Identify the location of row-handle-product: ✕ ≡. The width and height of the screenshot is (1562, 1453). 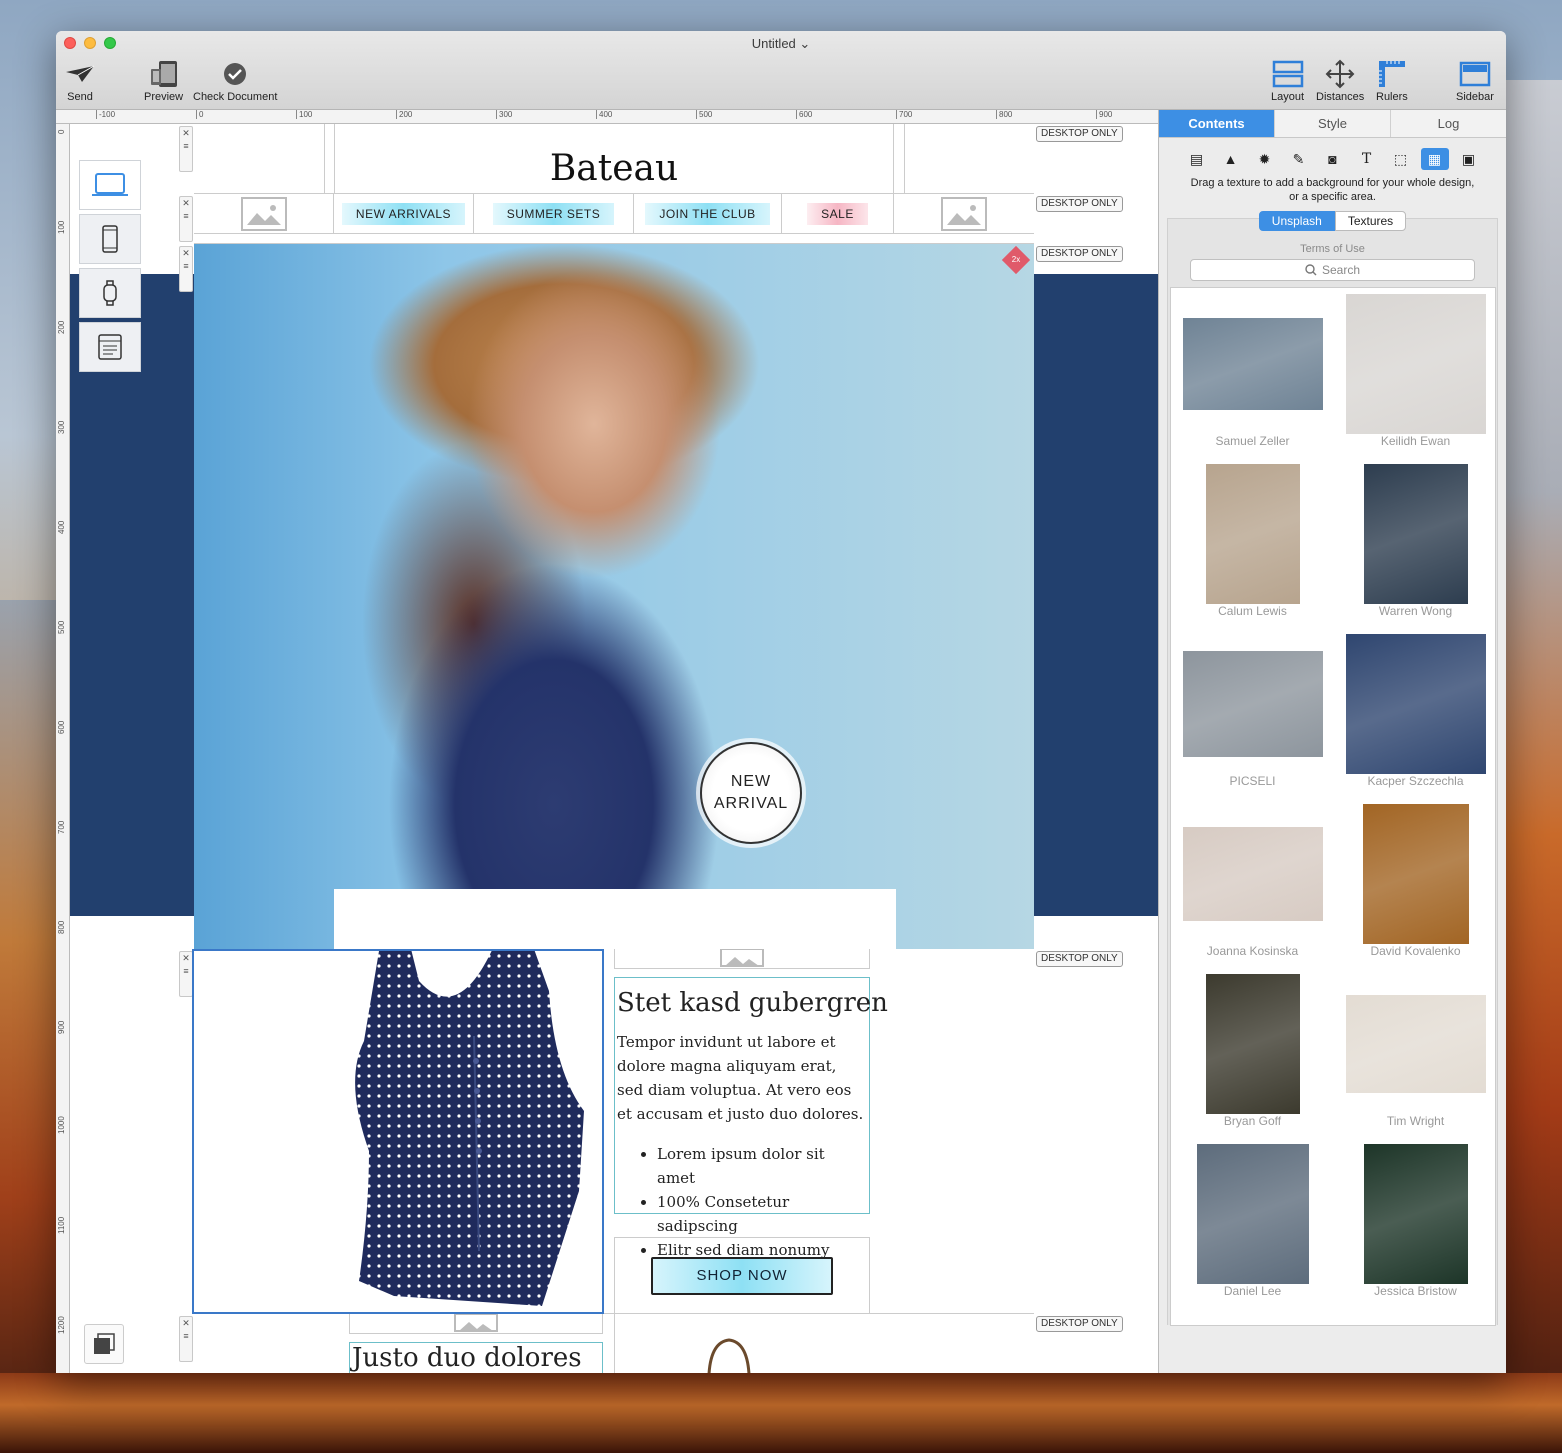
(186, 974).